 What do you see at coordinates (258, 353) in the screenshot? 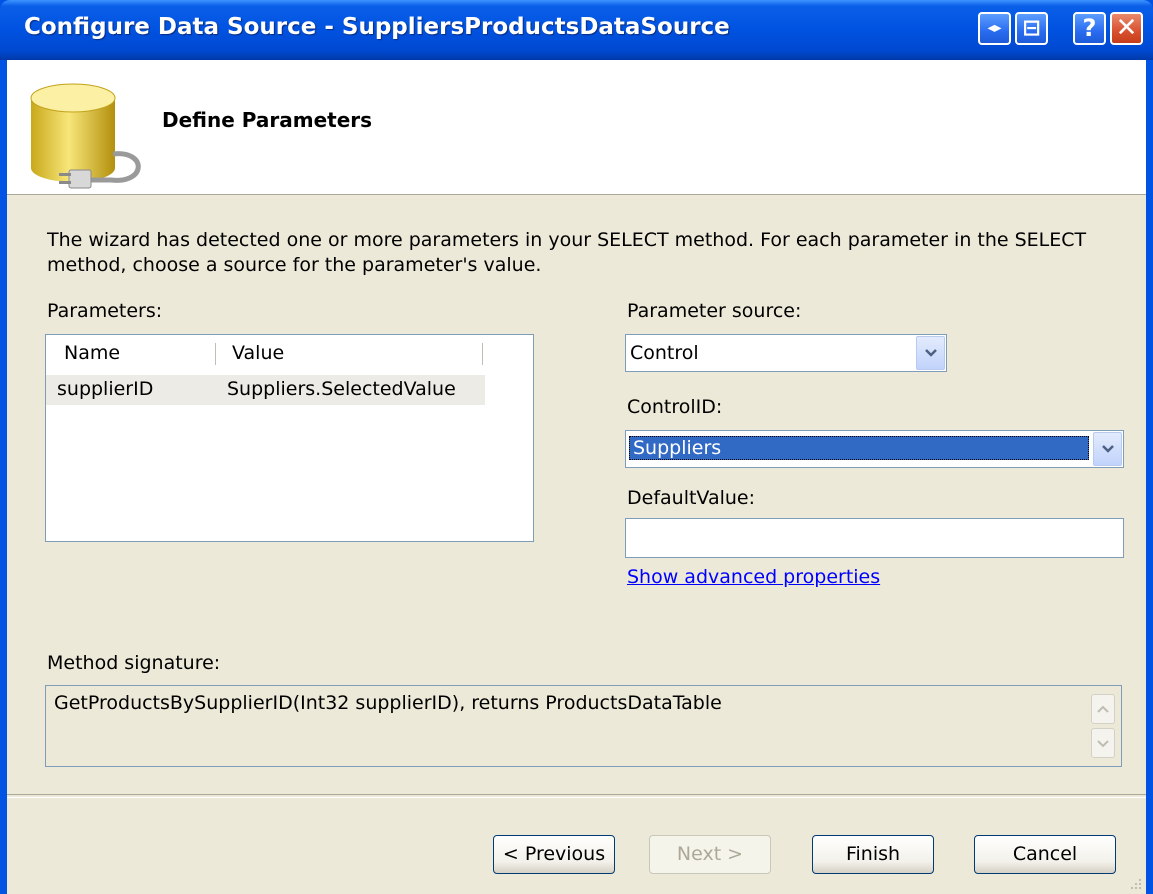
I see `column-header-value: Value` at bounding box center [258, 353].